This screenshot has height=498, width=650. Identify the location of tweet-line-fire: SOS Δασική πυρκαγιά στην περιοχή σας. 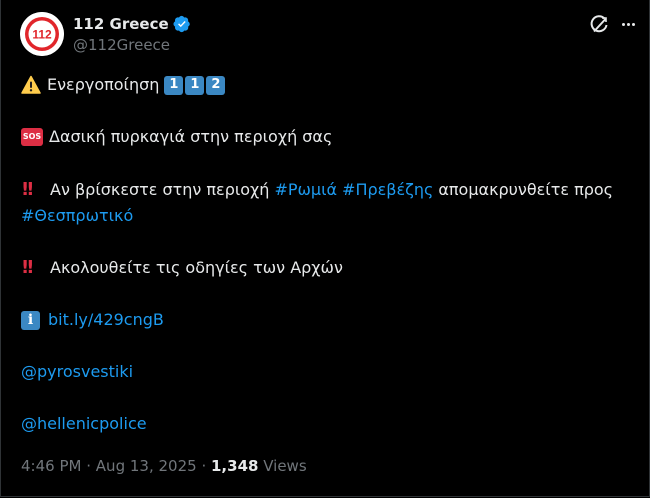
(176, 137).